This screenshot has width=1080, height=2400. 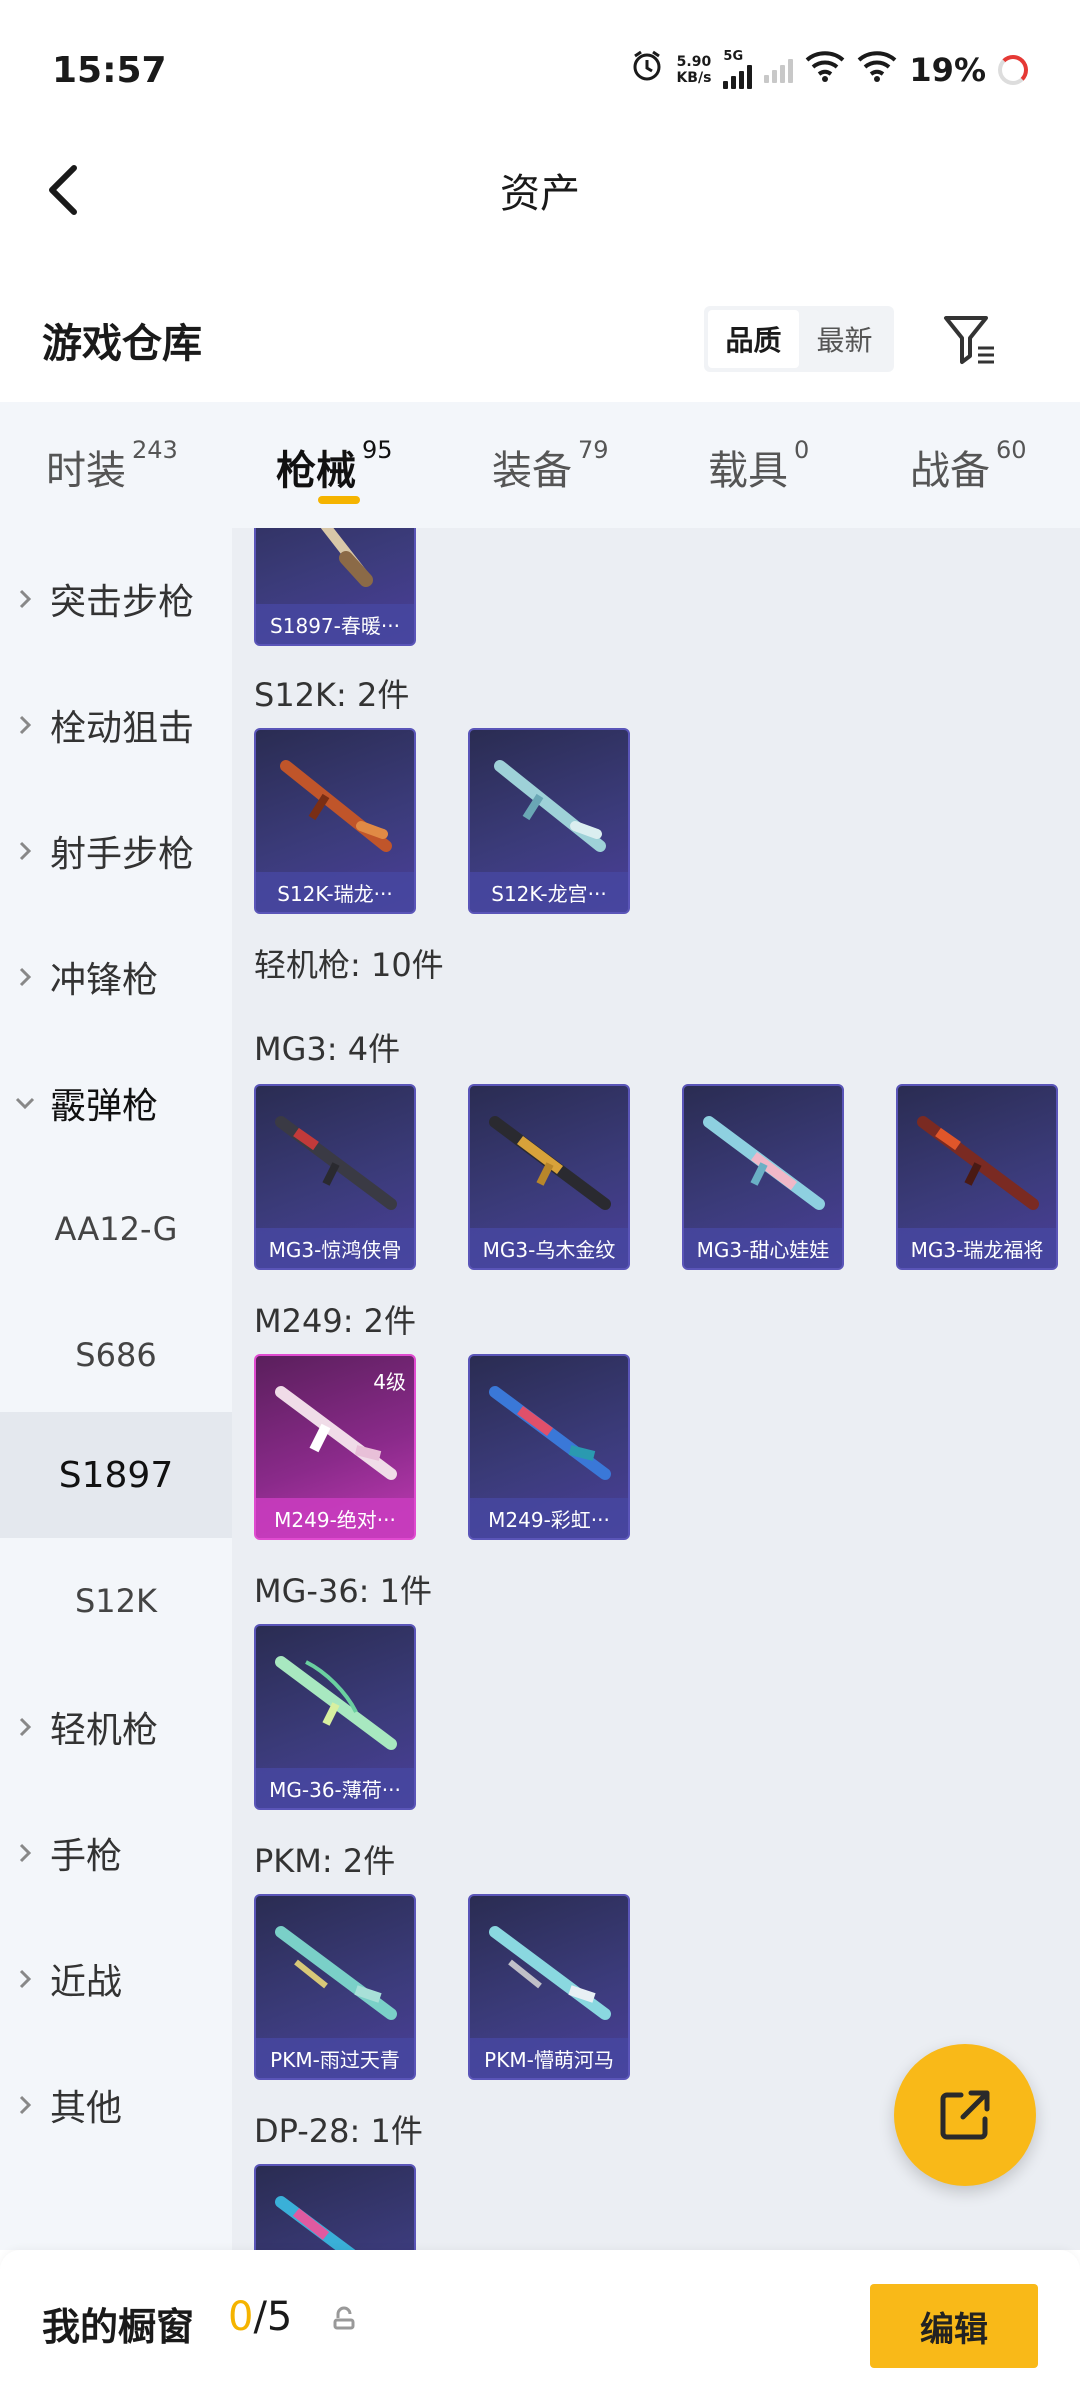 I want to click on sidebar-item-other: 其他, so click(x=116, y=2105).